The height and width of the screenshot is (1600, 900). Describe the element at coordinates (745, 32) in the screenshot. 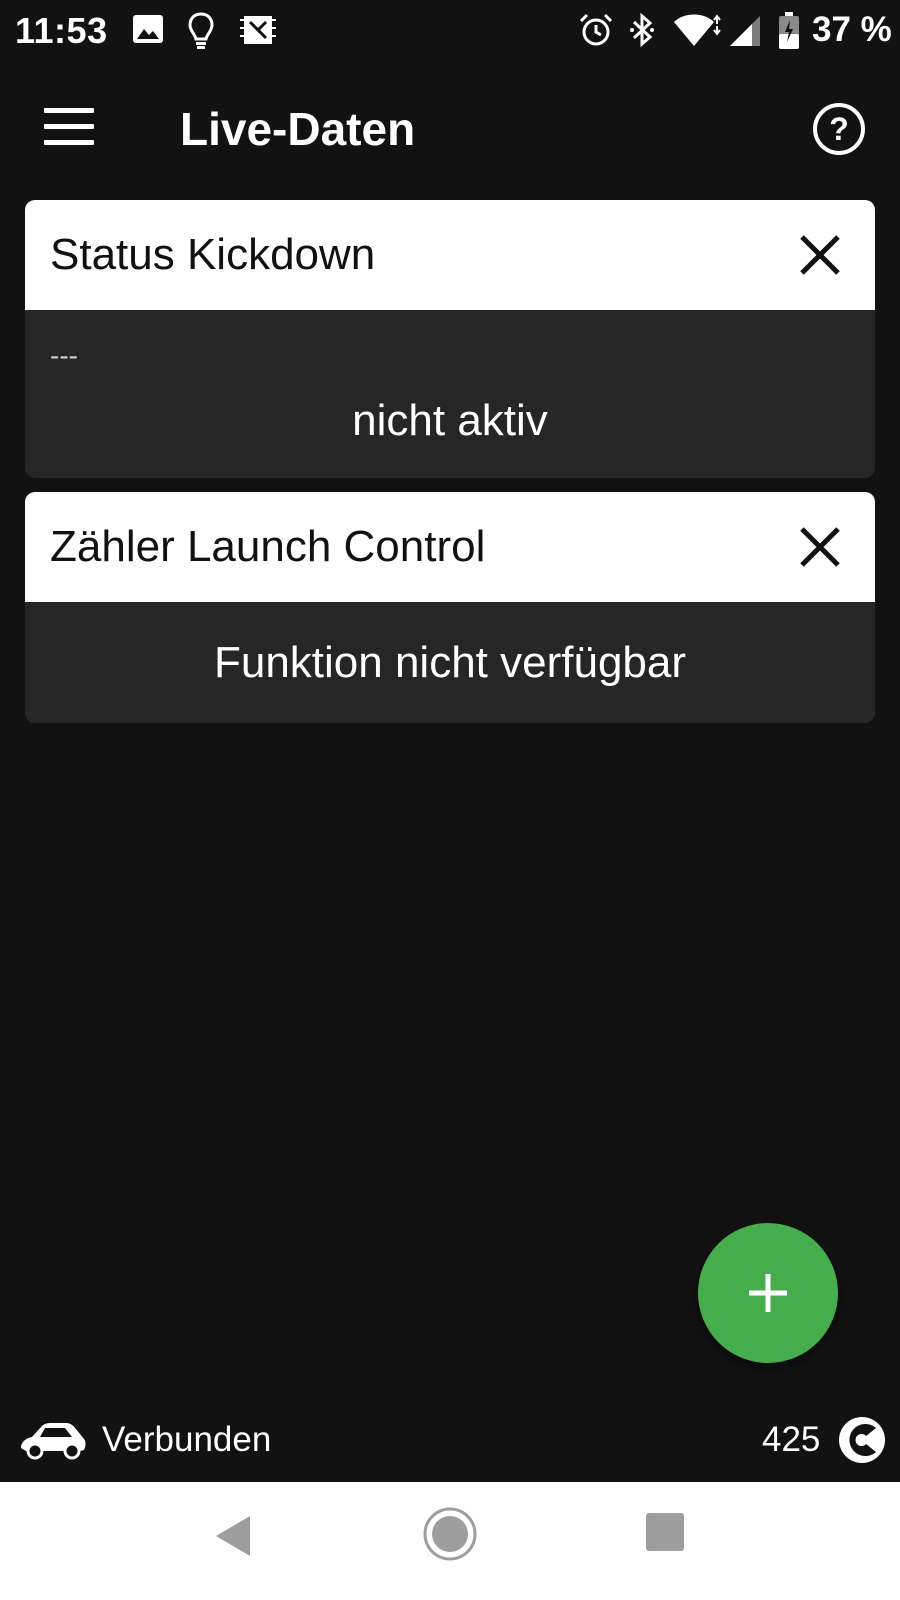

I see `cell-signal-icon` at that location.